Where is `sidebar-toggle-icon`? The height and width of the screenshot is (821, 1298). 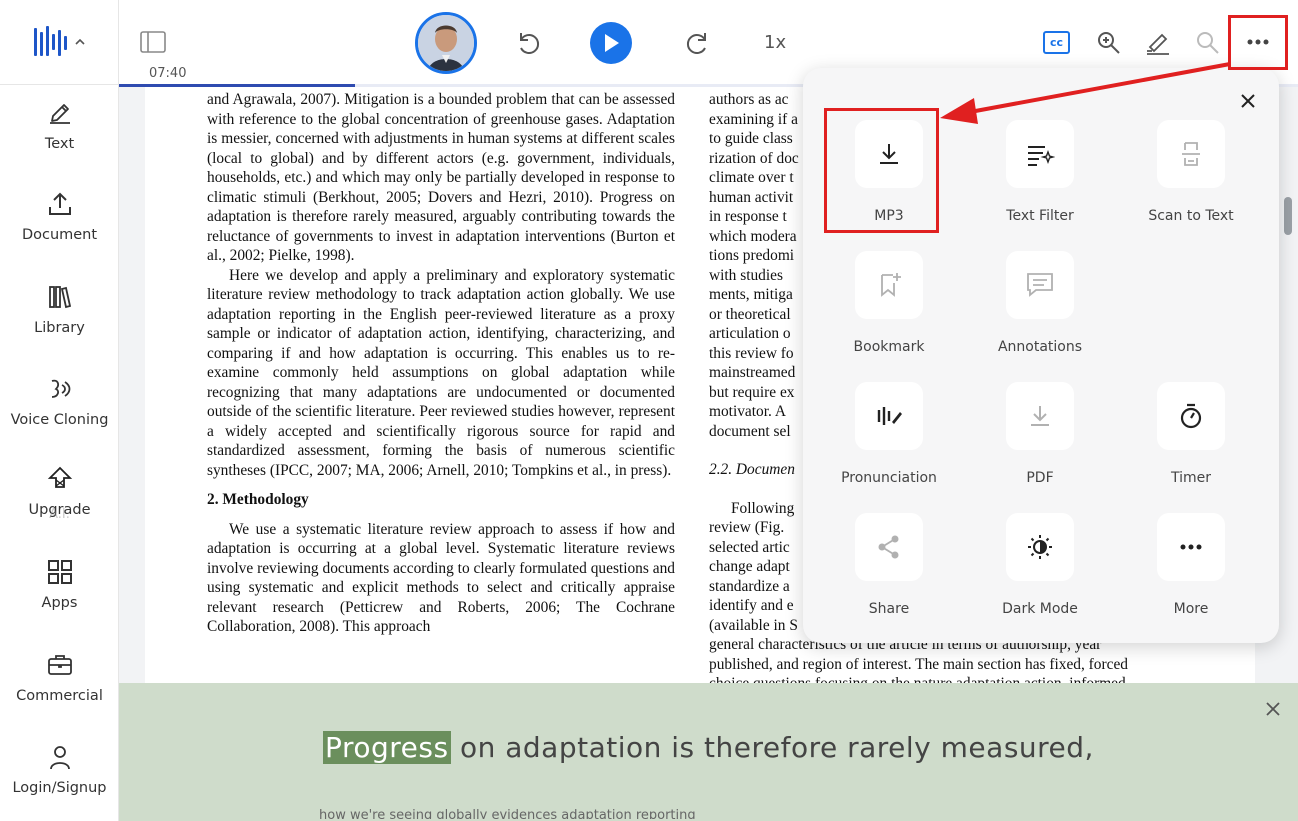 sidebar-toggle-icon is located at coordinates (153, 42).